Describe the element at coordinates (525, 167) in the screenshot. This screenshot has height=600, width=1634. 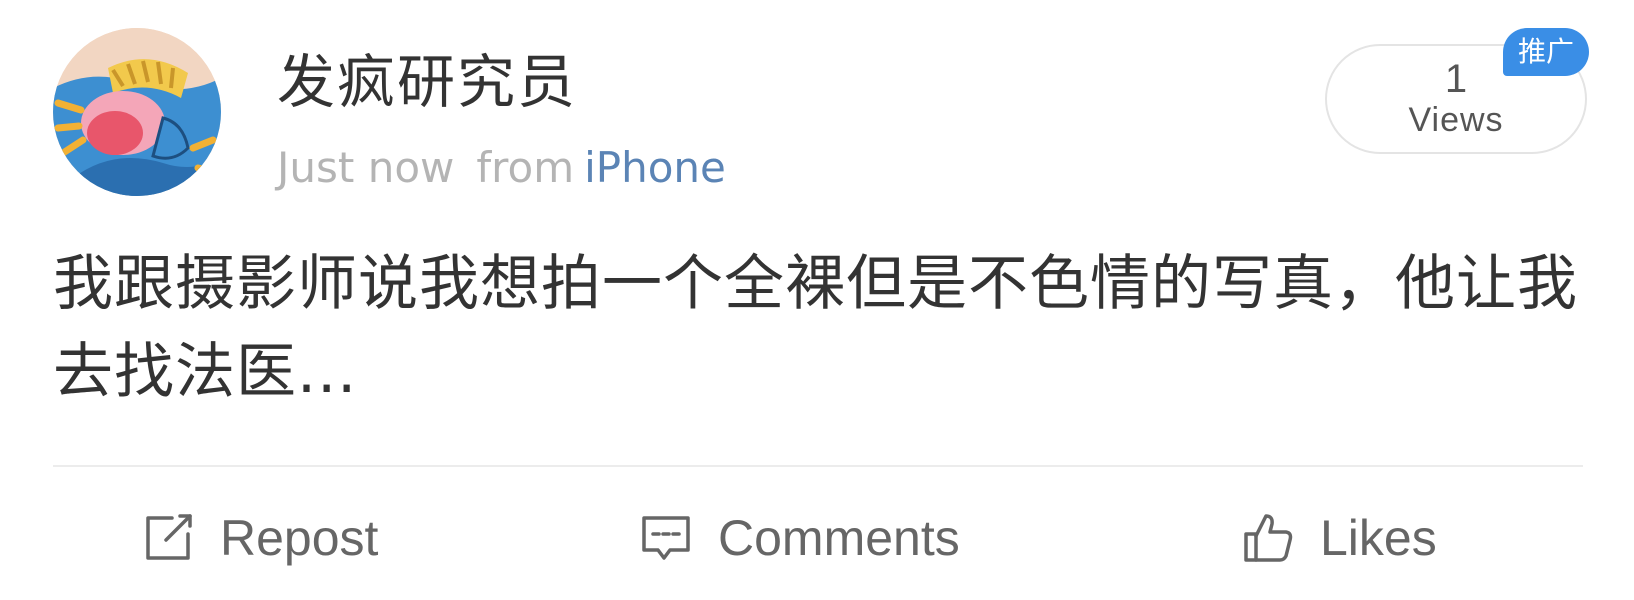
I see `source-label: from` at that location.